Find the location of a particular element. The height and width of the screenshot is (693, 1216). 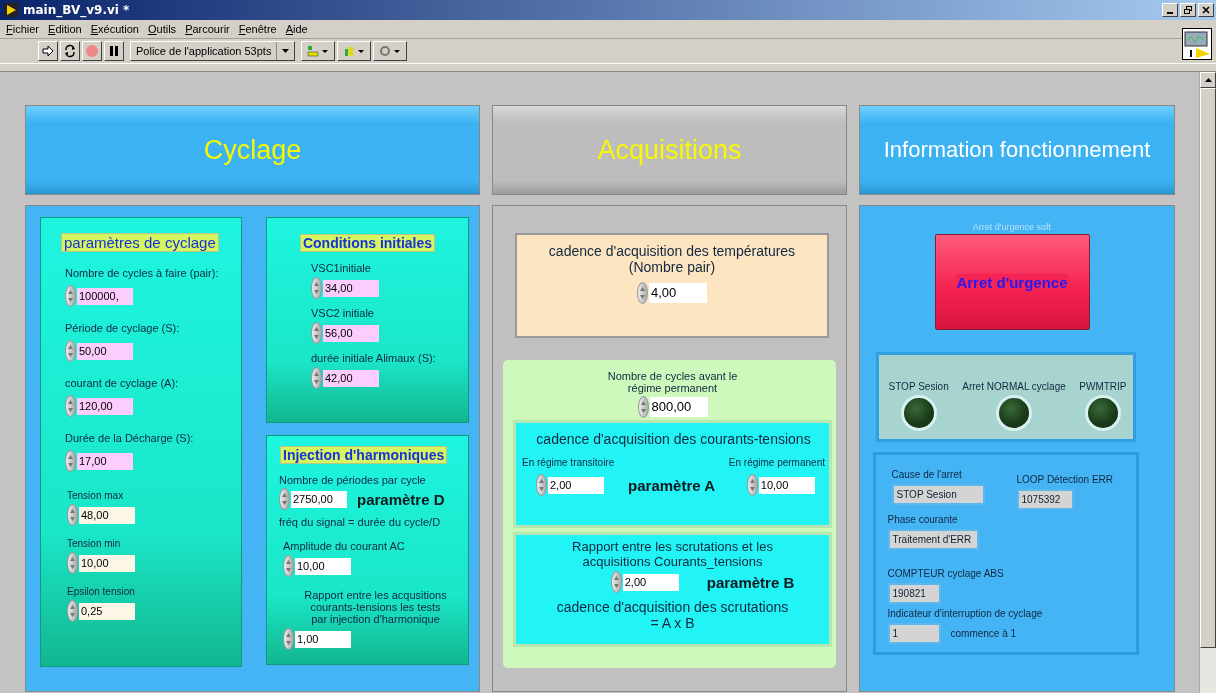

run-continuously-button is located at coordinates (70, 51).